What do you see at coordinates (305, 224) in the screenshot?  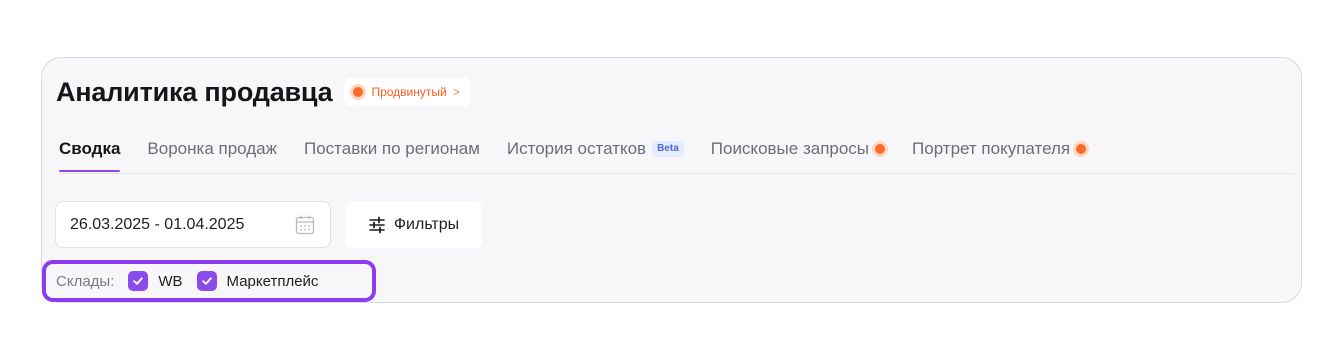 I see `calendar-icon` at bounding box center [305, 224].